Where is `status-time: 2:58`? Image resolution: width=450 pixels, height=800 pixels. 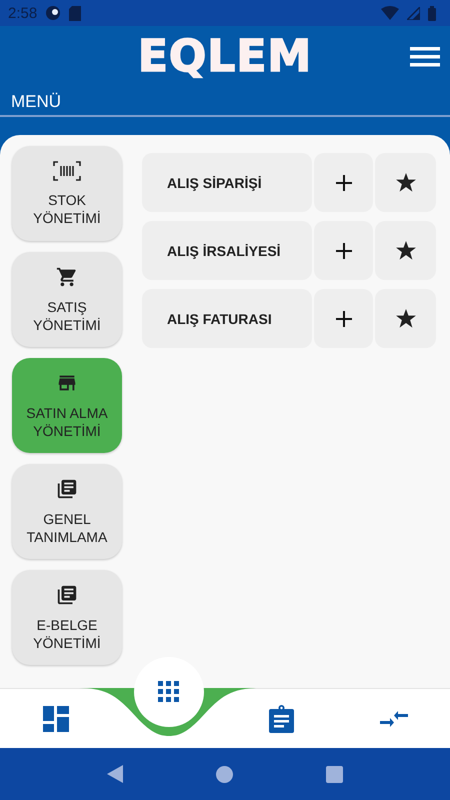
status-time: 2:58 is located at coordinates (23, 13).